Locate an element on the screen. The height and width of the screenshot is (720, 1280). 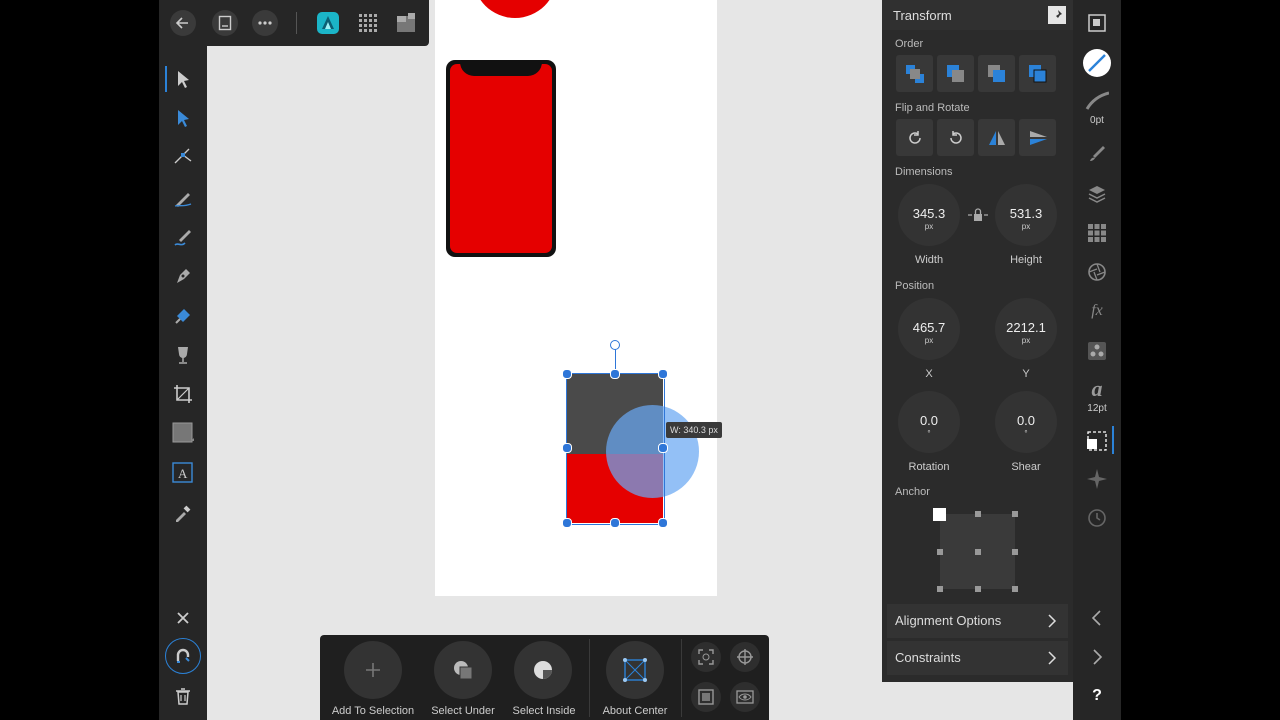
delete-button is located at coordinates (183, 696).